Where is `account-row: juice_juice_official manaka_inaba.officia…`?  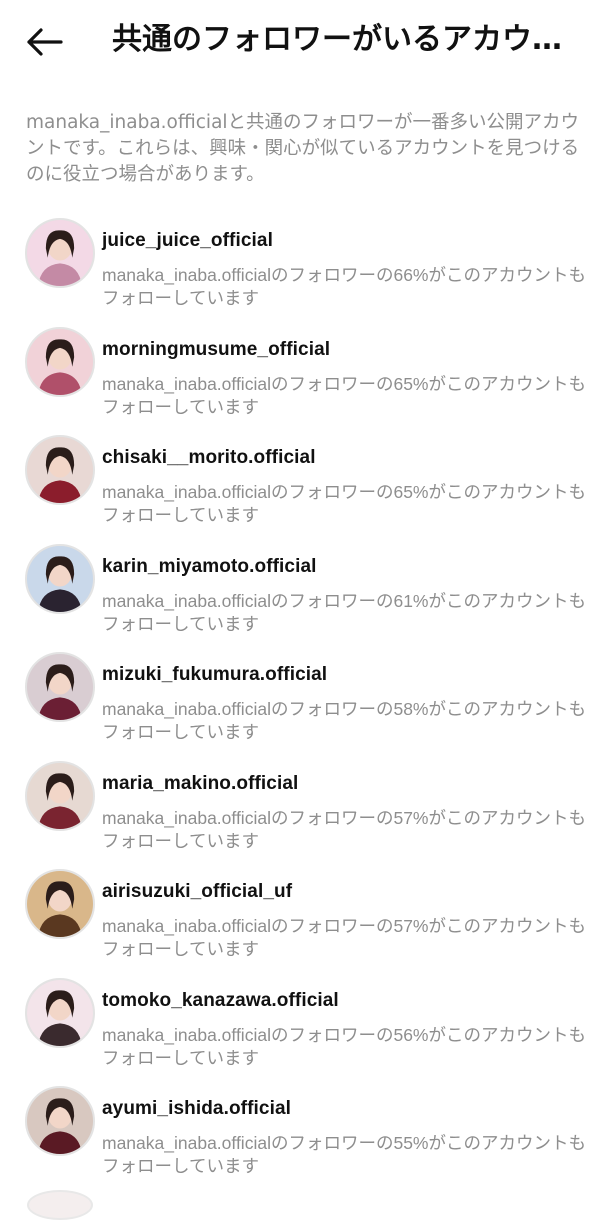
account-row: juice_juice_official manaka_inaba.officia… is located at coordinates (307, 264).